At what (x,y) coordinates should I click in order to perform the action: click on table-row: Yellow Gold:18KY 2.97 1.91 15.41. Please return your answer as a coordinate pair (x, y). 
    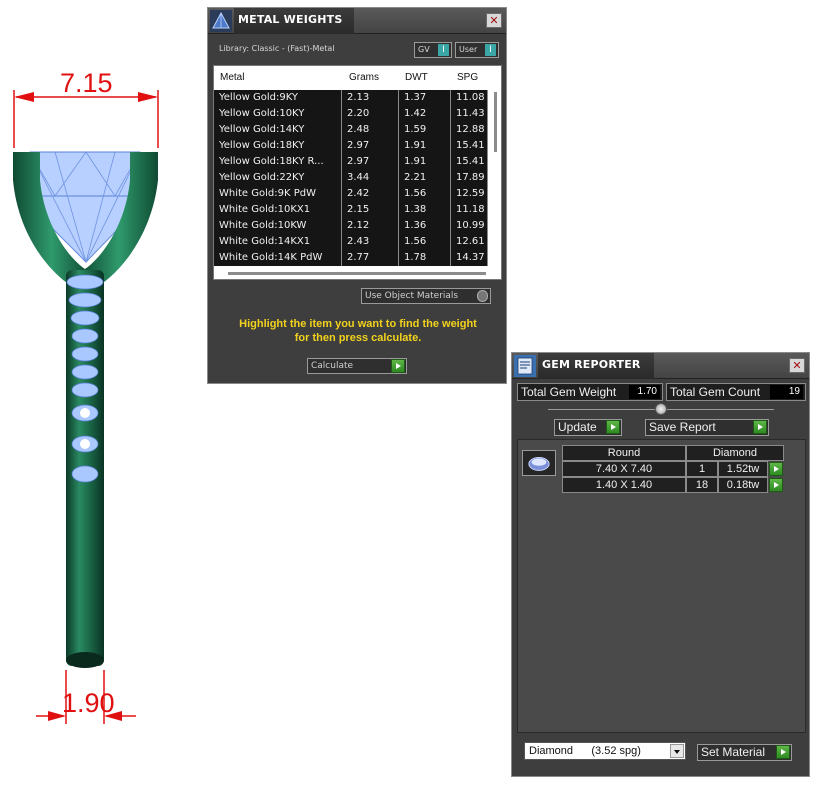
    Looking at the image, I should click on (351, 146).